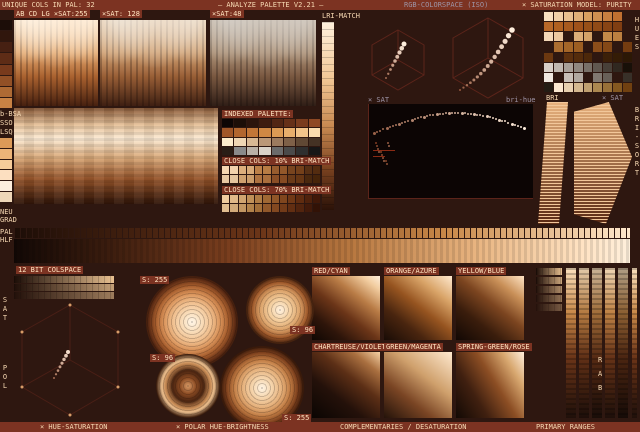  Describe the element at coordinates (379, 100) in the screenshot. I see `sat-axis-label: × SAT` at that location.